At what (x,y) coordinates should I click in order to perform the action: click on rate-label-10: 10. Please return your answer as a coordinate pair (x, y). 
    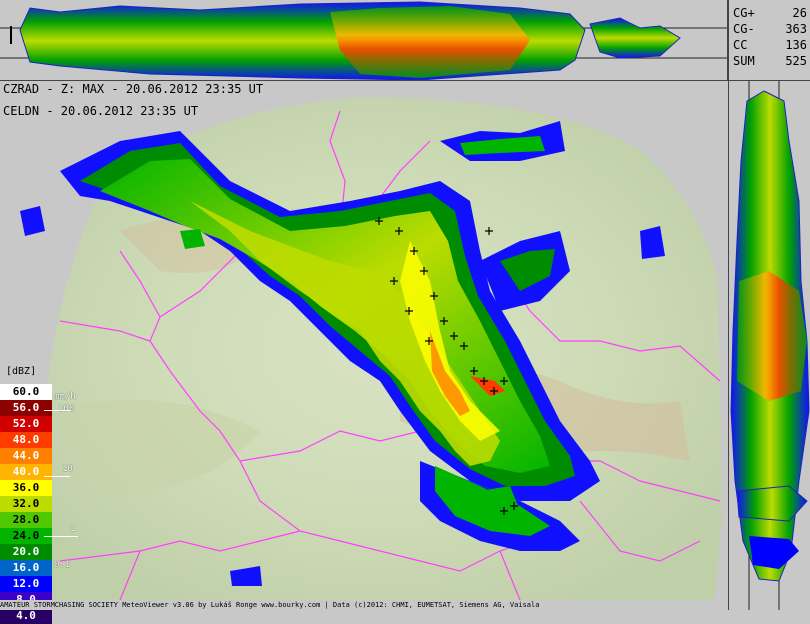
    Looking at the image, I should click on (67, 469).